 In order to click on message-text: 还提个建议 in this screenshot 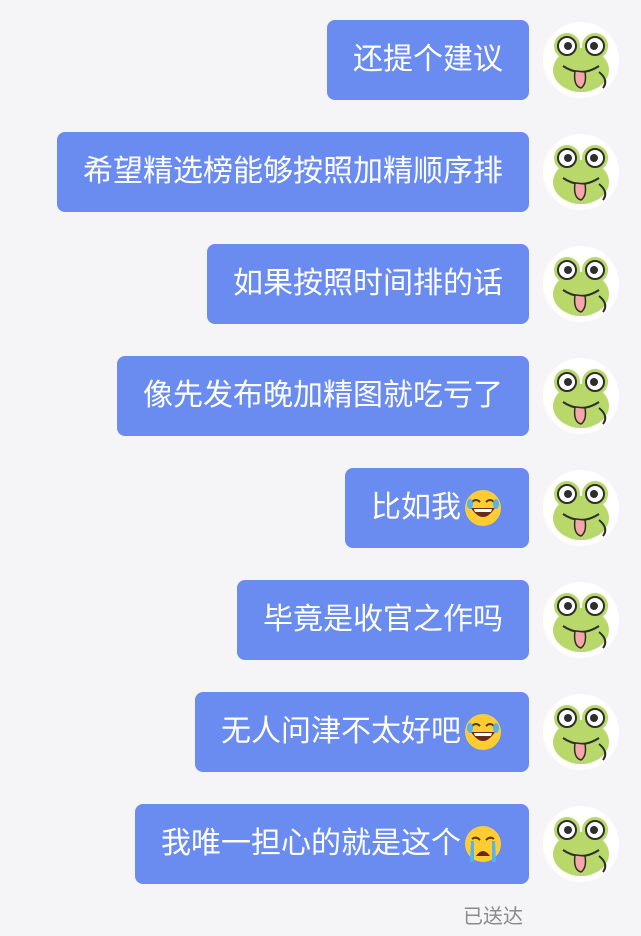, I will do `click(428, 59)`.